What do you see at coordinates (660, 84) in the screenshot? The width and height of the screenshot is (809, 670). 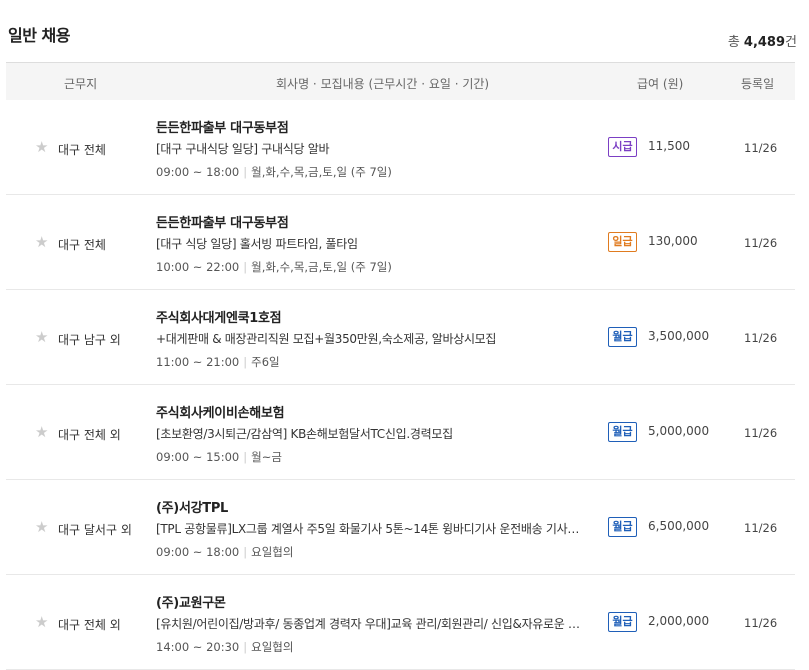 I see `column-header-pay: 급여 (원)` at bounding box center [660, 84].